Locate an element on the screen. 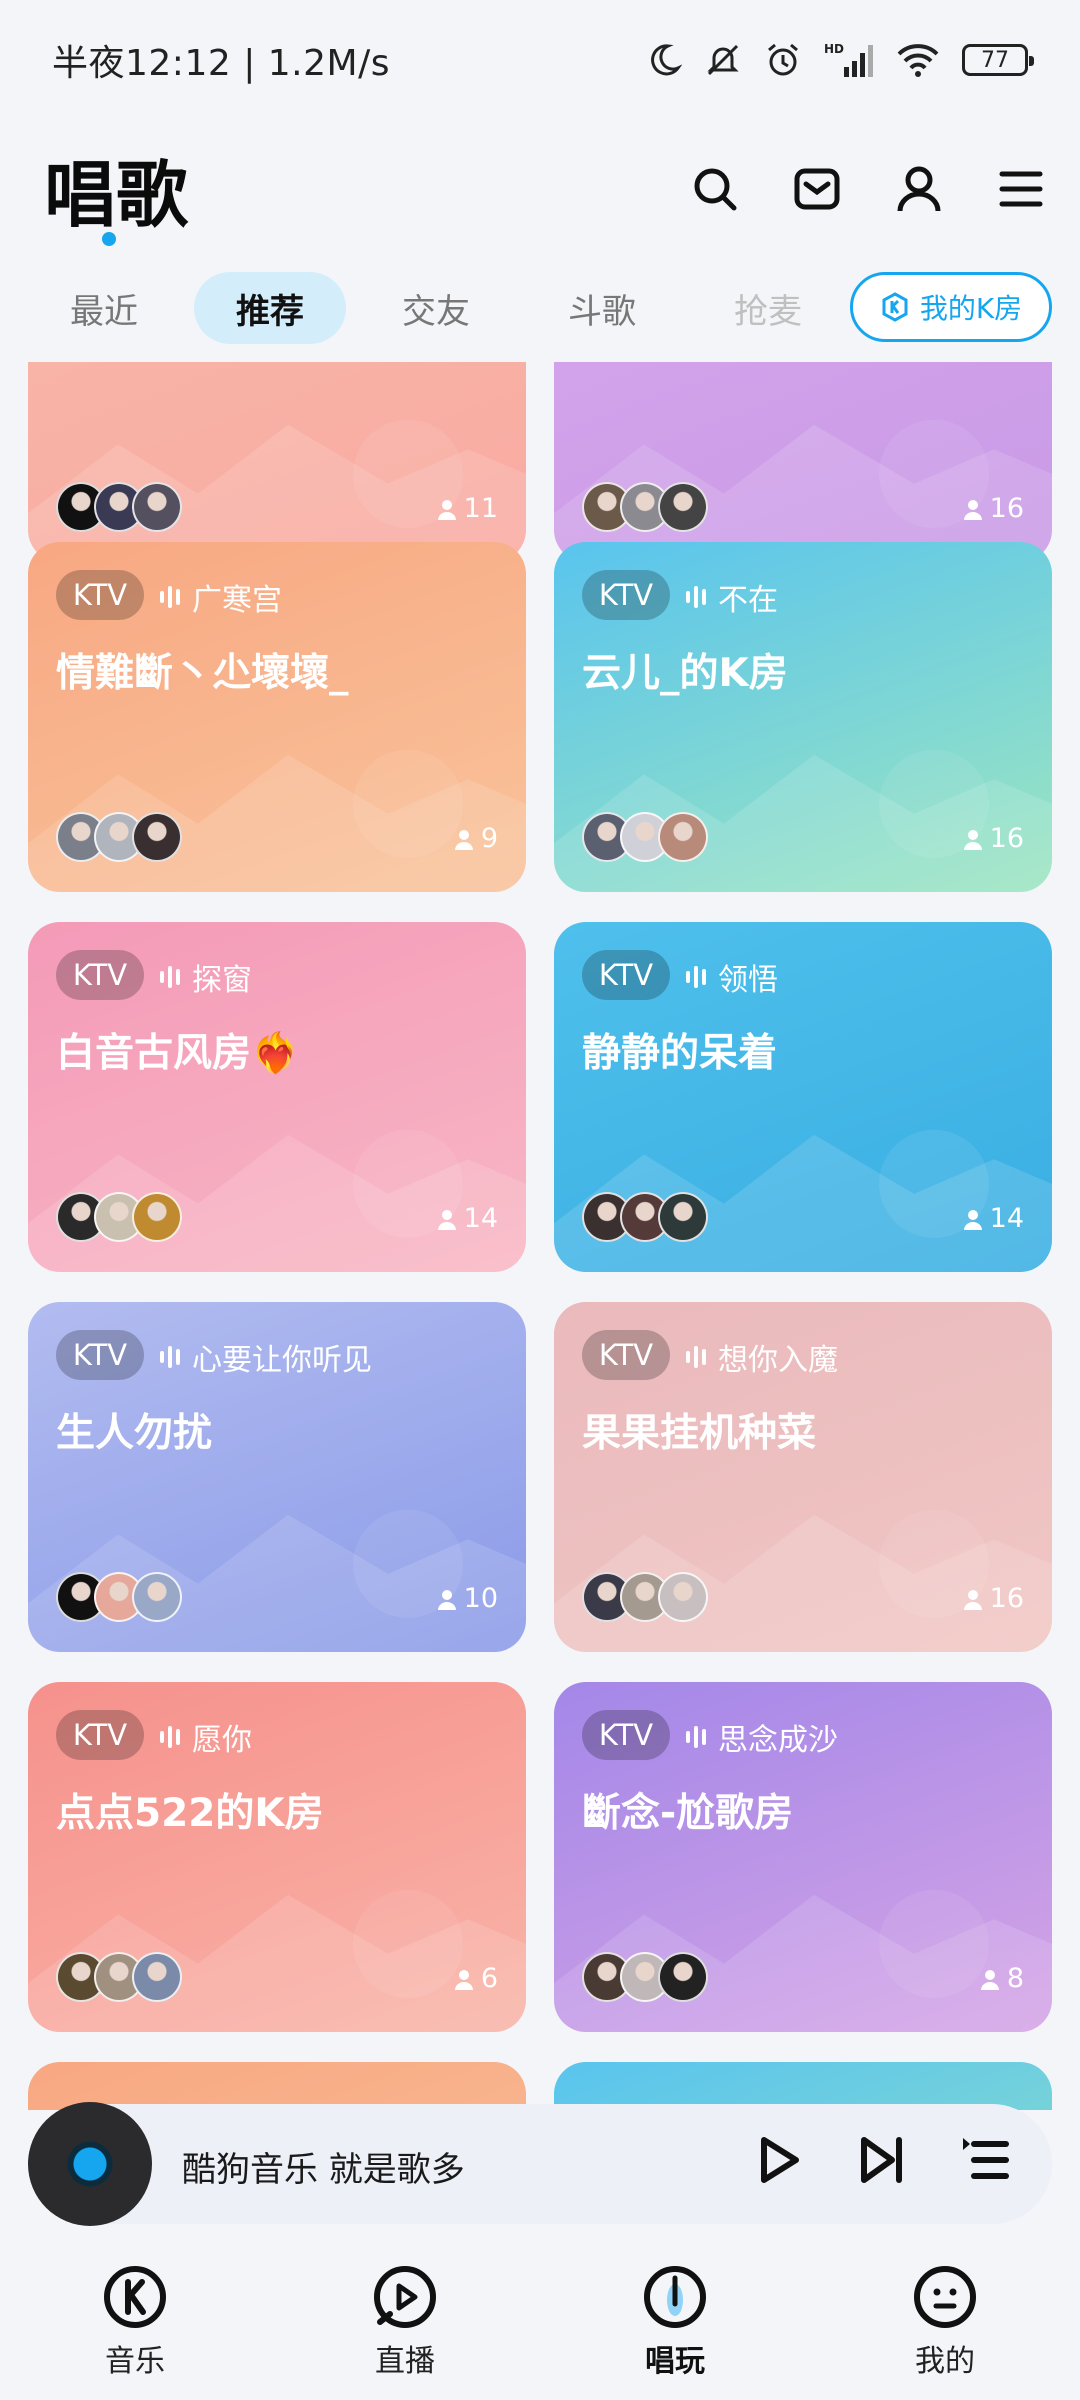 This screenshot has height=2400, width=1080. room-card: KTV 想你入魔果果挂机种菜 16 is located at coordinates (803, 1477).